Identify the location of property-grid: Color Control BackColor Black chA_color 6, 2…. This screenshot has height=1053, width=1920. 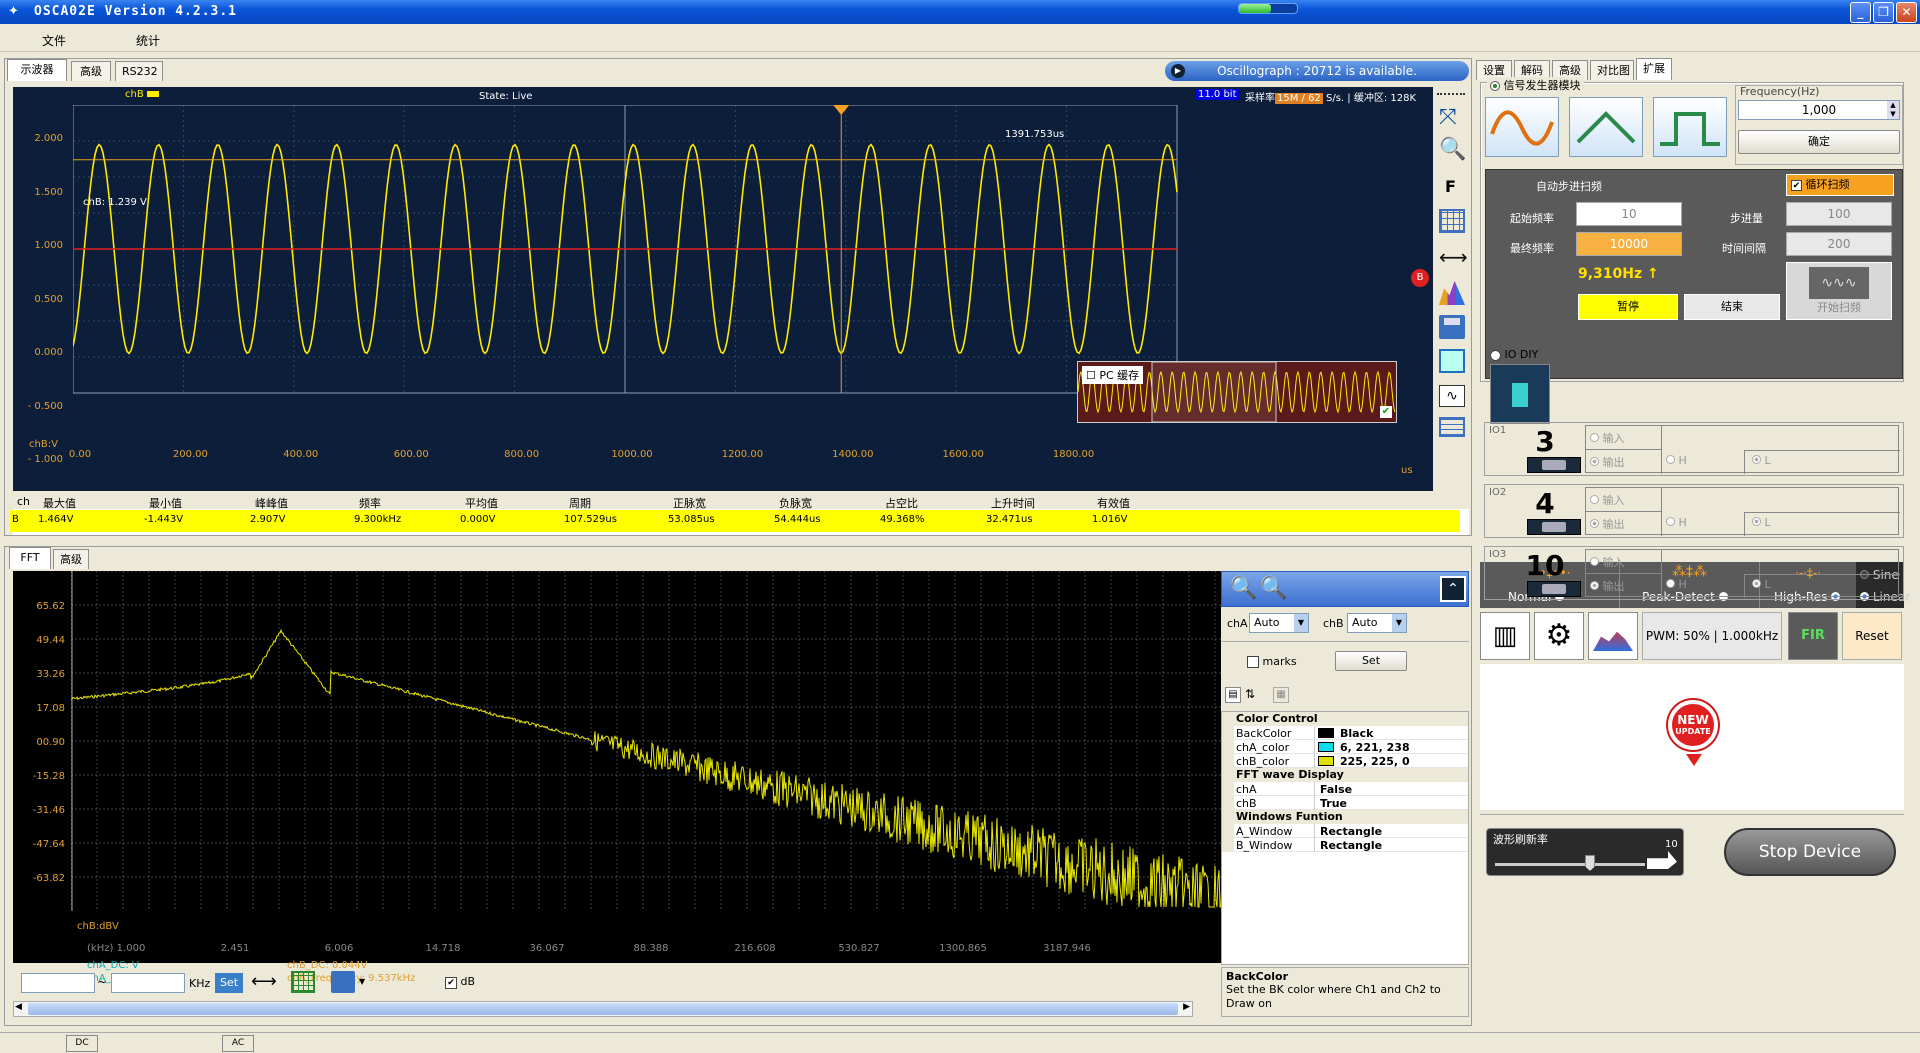
(1345, 838).